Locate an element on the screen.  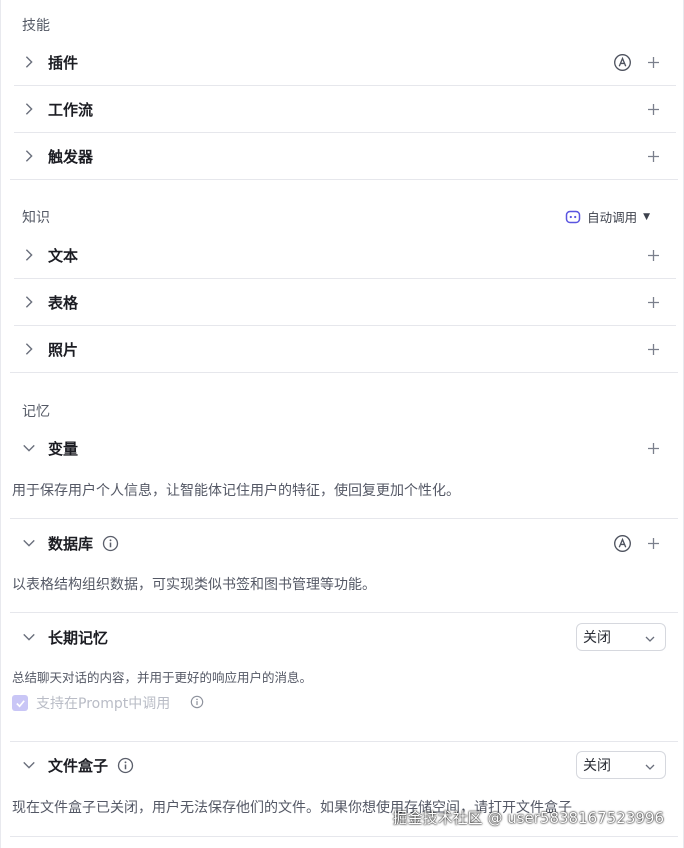
add-workflow-plus-icon is located at coordinates (653, 109).